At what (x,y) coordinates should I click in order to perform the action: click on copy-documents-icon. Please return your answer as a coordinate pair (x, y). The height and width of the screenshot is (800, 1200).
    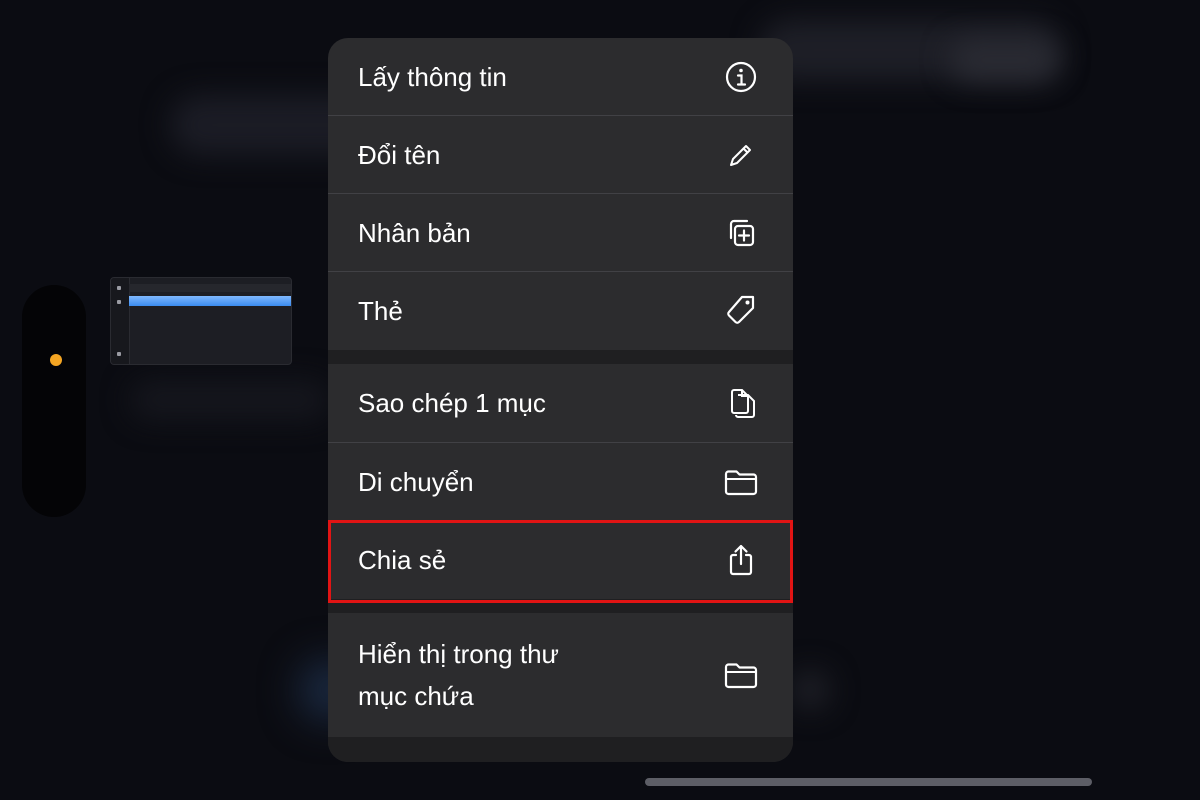
    Looking at the image, I should click on (741, 403).